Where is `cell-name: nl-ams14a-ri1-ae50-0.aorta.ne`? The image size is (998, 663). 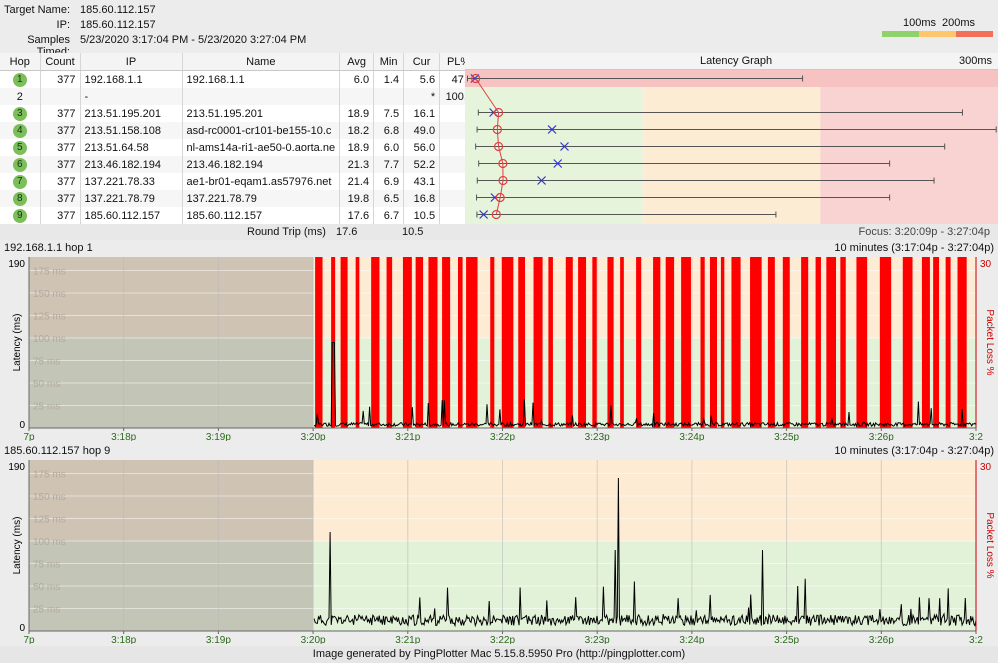
cell-name: nl-ams14a-ri1-ae50-0.aorta.ne is located at coordinates (261, 147).